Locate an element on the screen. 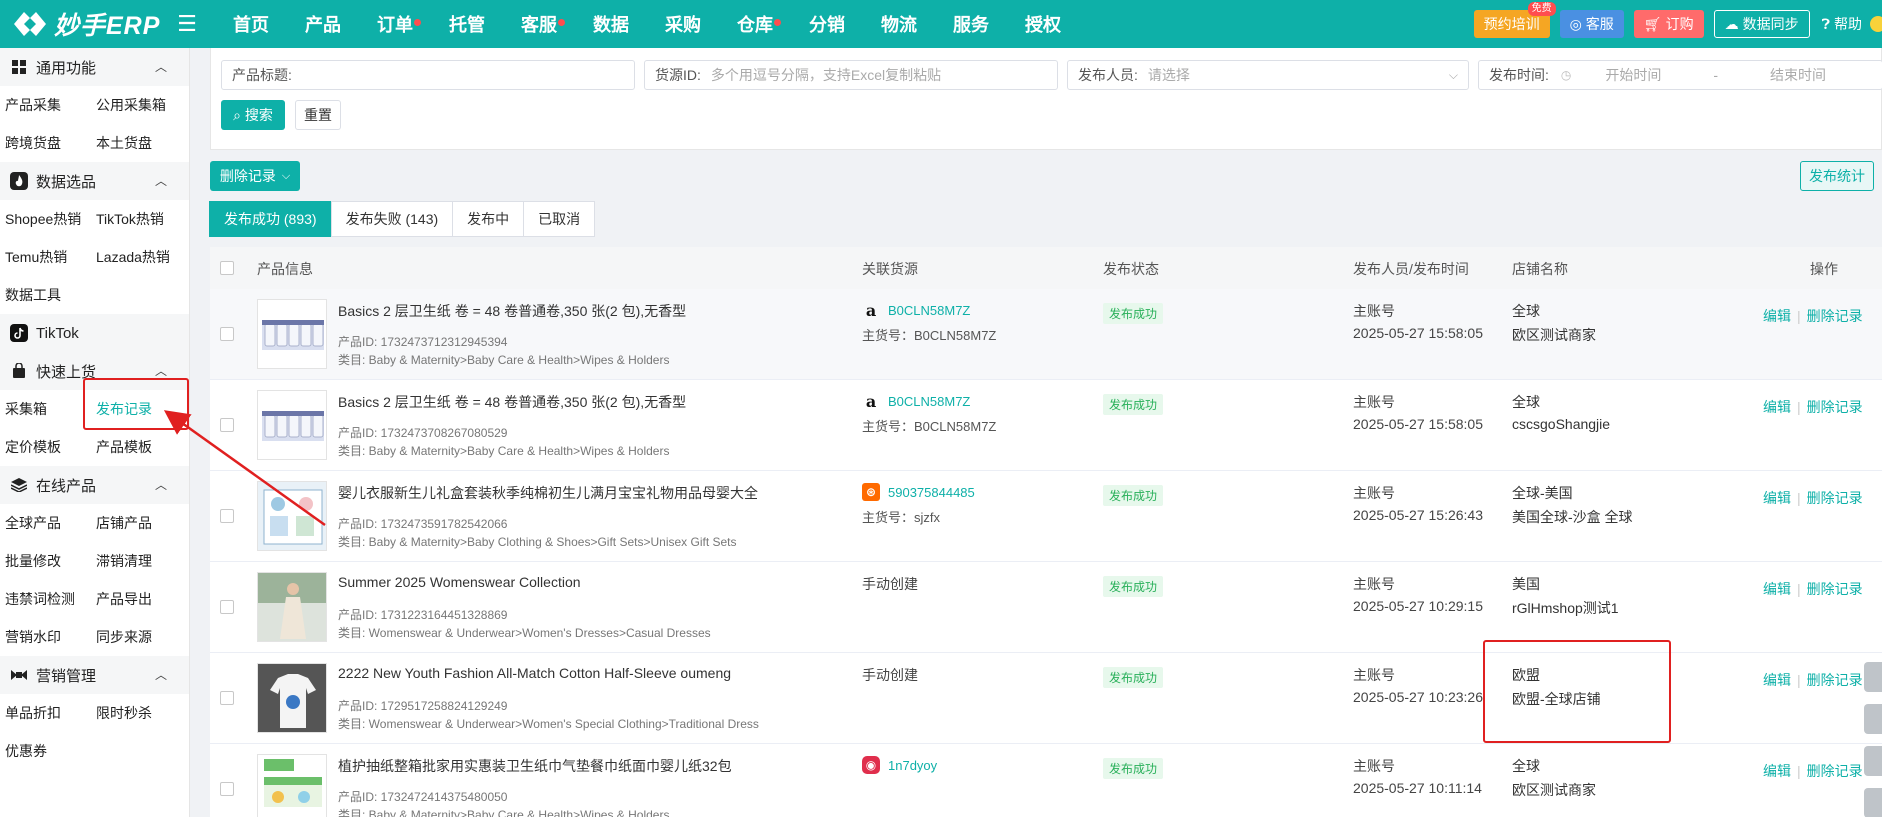 This screenshot has width=1882, height=817. nav-item-7: 仓库 is located at coordinates (755, 24).